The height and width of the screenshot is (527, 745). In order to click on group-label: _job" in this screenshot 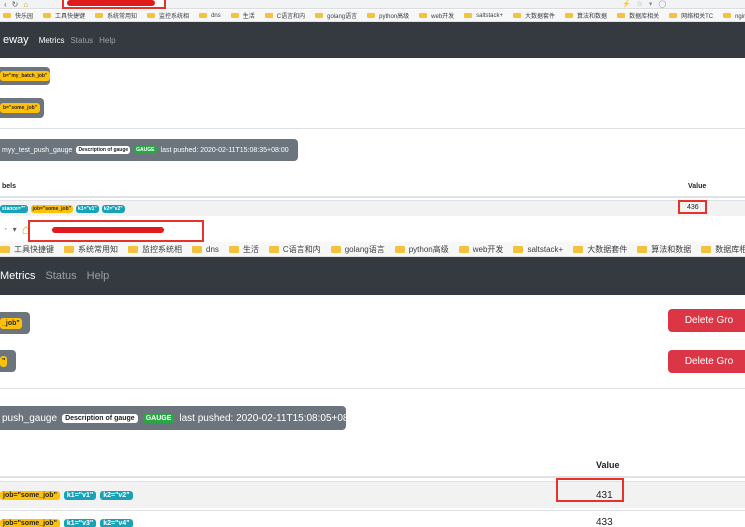, I will do `click(11, 323)`.